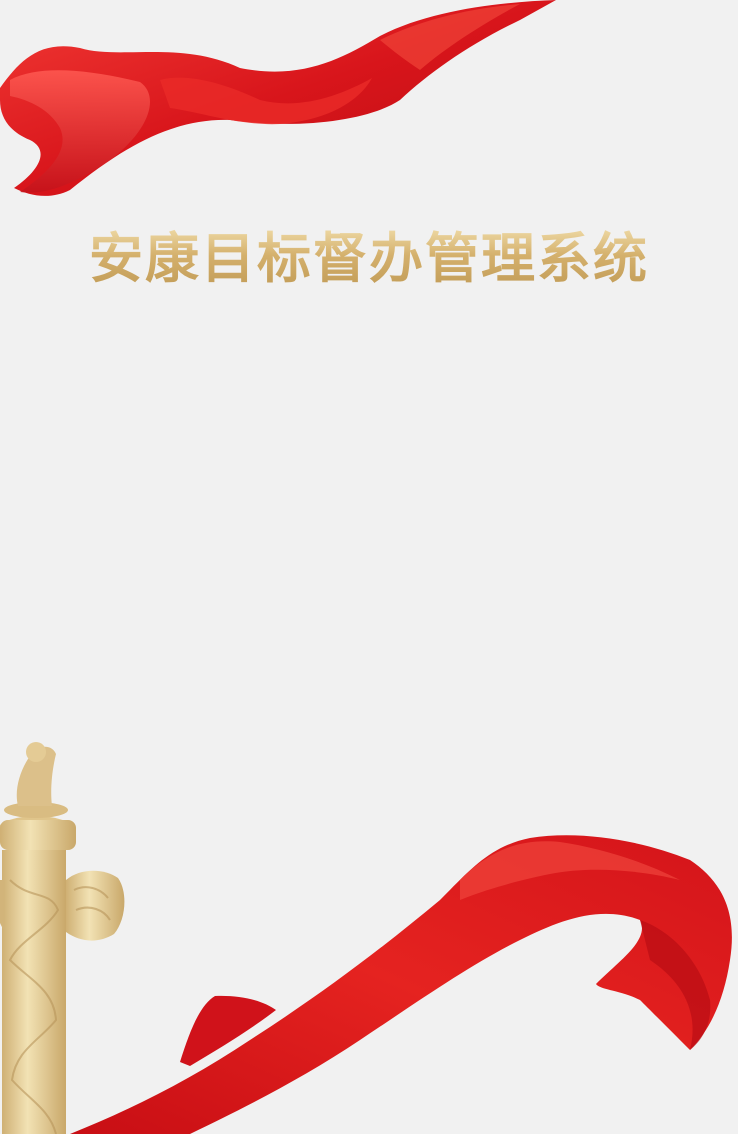 This screenshot has height=1134, width=738. I want to click on huabiao-pillar, so click(62, 938).